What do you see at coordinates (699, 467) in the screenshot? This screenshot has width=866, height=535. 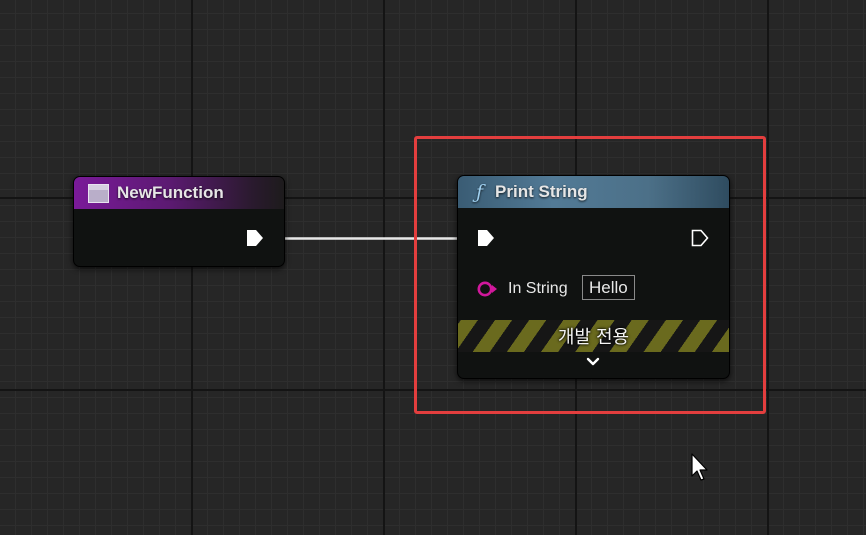 I see `mouse-cursor-icon` at bounding box center [699, 467].